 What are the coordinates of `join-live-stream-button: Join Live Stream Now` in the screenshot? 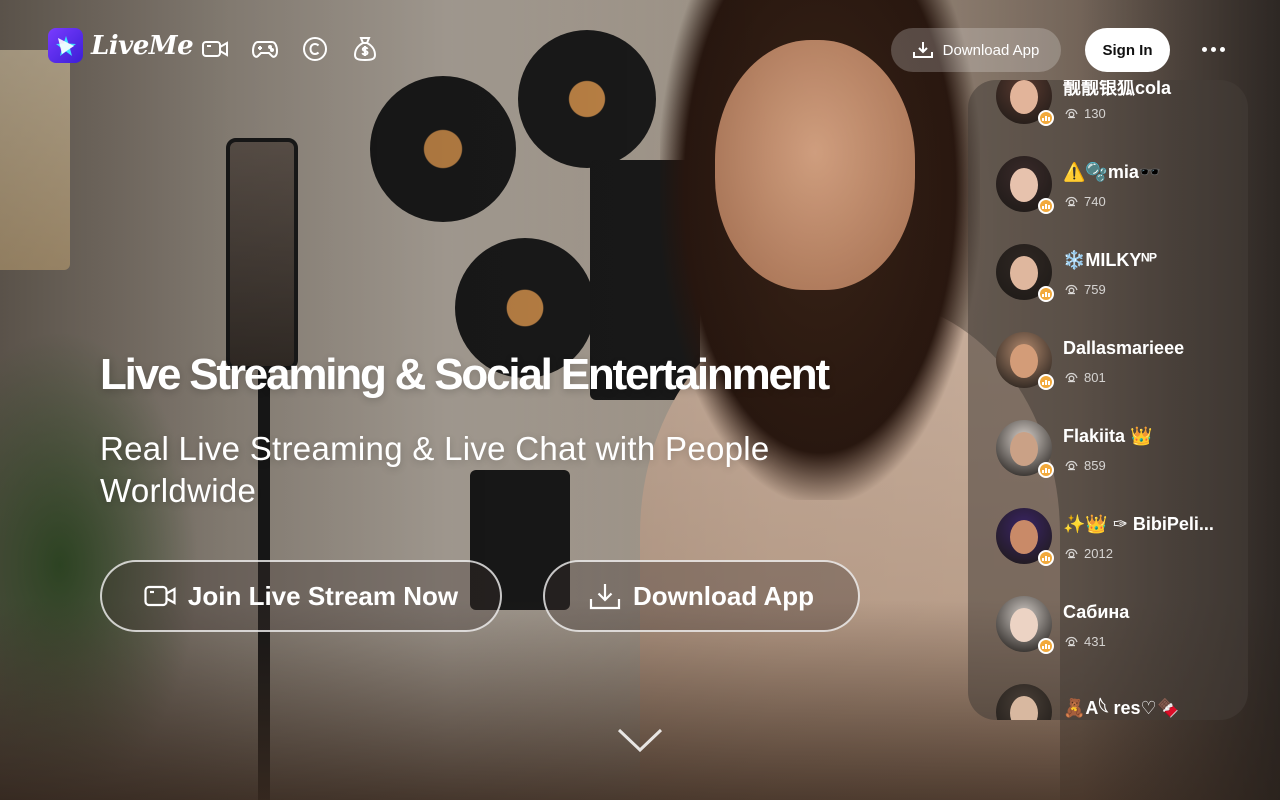 It's located at (301, 596).